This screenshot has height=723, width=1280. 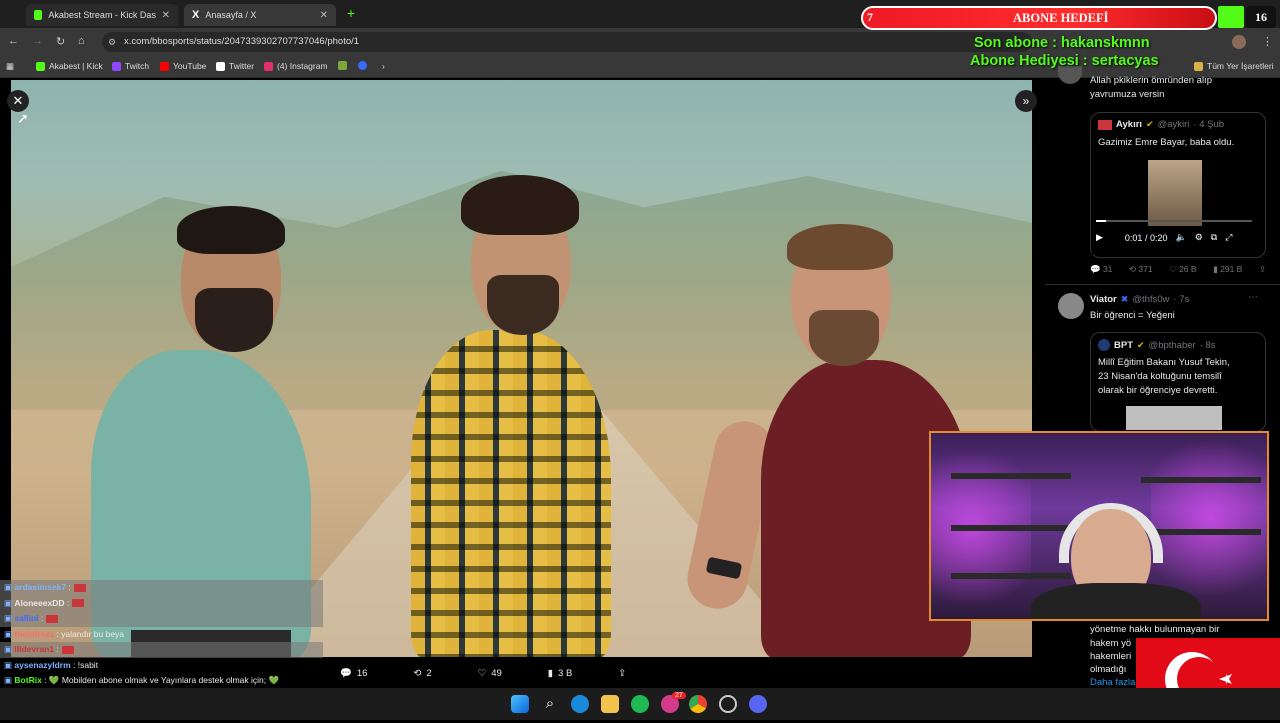 I want to click on extension-icon, so click(x=342, y=65).